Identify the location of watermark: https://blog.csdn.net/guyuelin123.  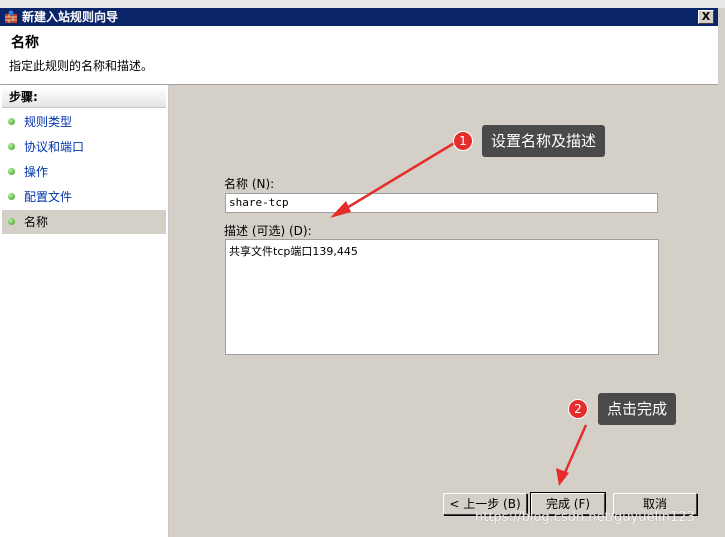
(585, 517).